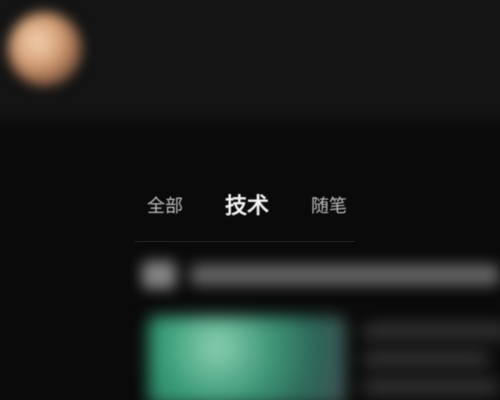 This screenshot has height=400, width=500. I want to click on category-tabs: 全部 技术 随笔, so click(245, 213).